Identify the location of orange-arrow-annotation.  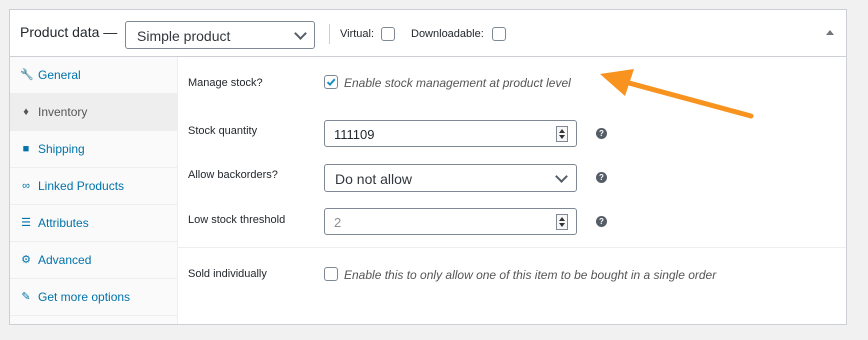
(677, 94).